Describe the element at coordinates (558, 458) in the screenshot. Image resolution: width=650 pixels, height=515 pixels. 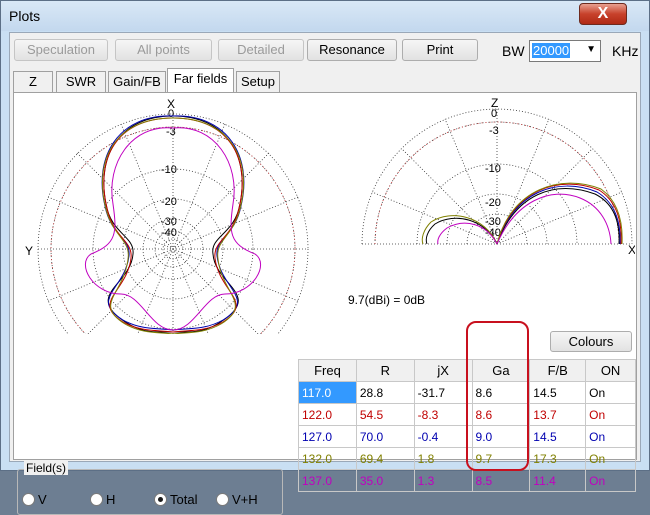
I see `cell-fb: 17.3` at that location.